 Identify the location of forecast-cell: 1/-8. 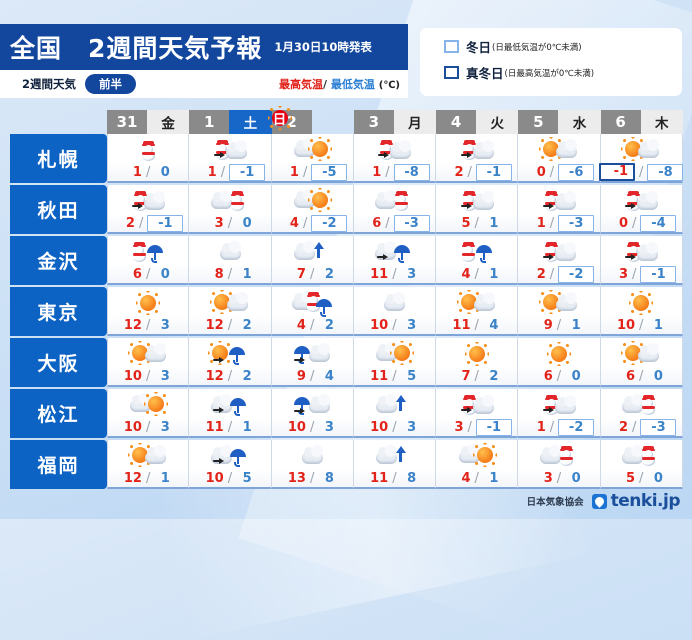
(395, 158).